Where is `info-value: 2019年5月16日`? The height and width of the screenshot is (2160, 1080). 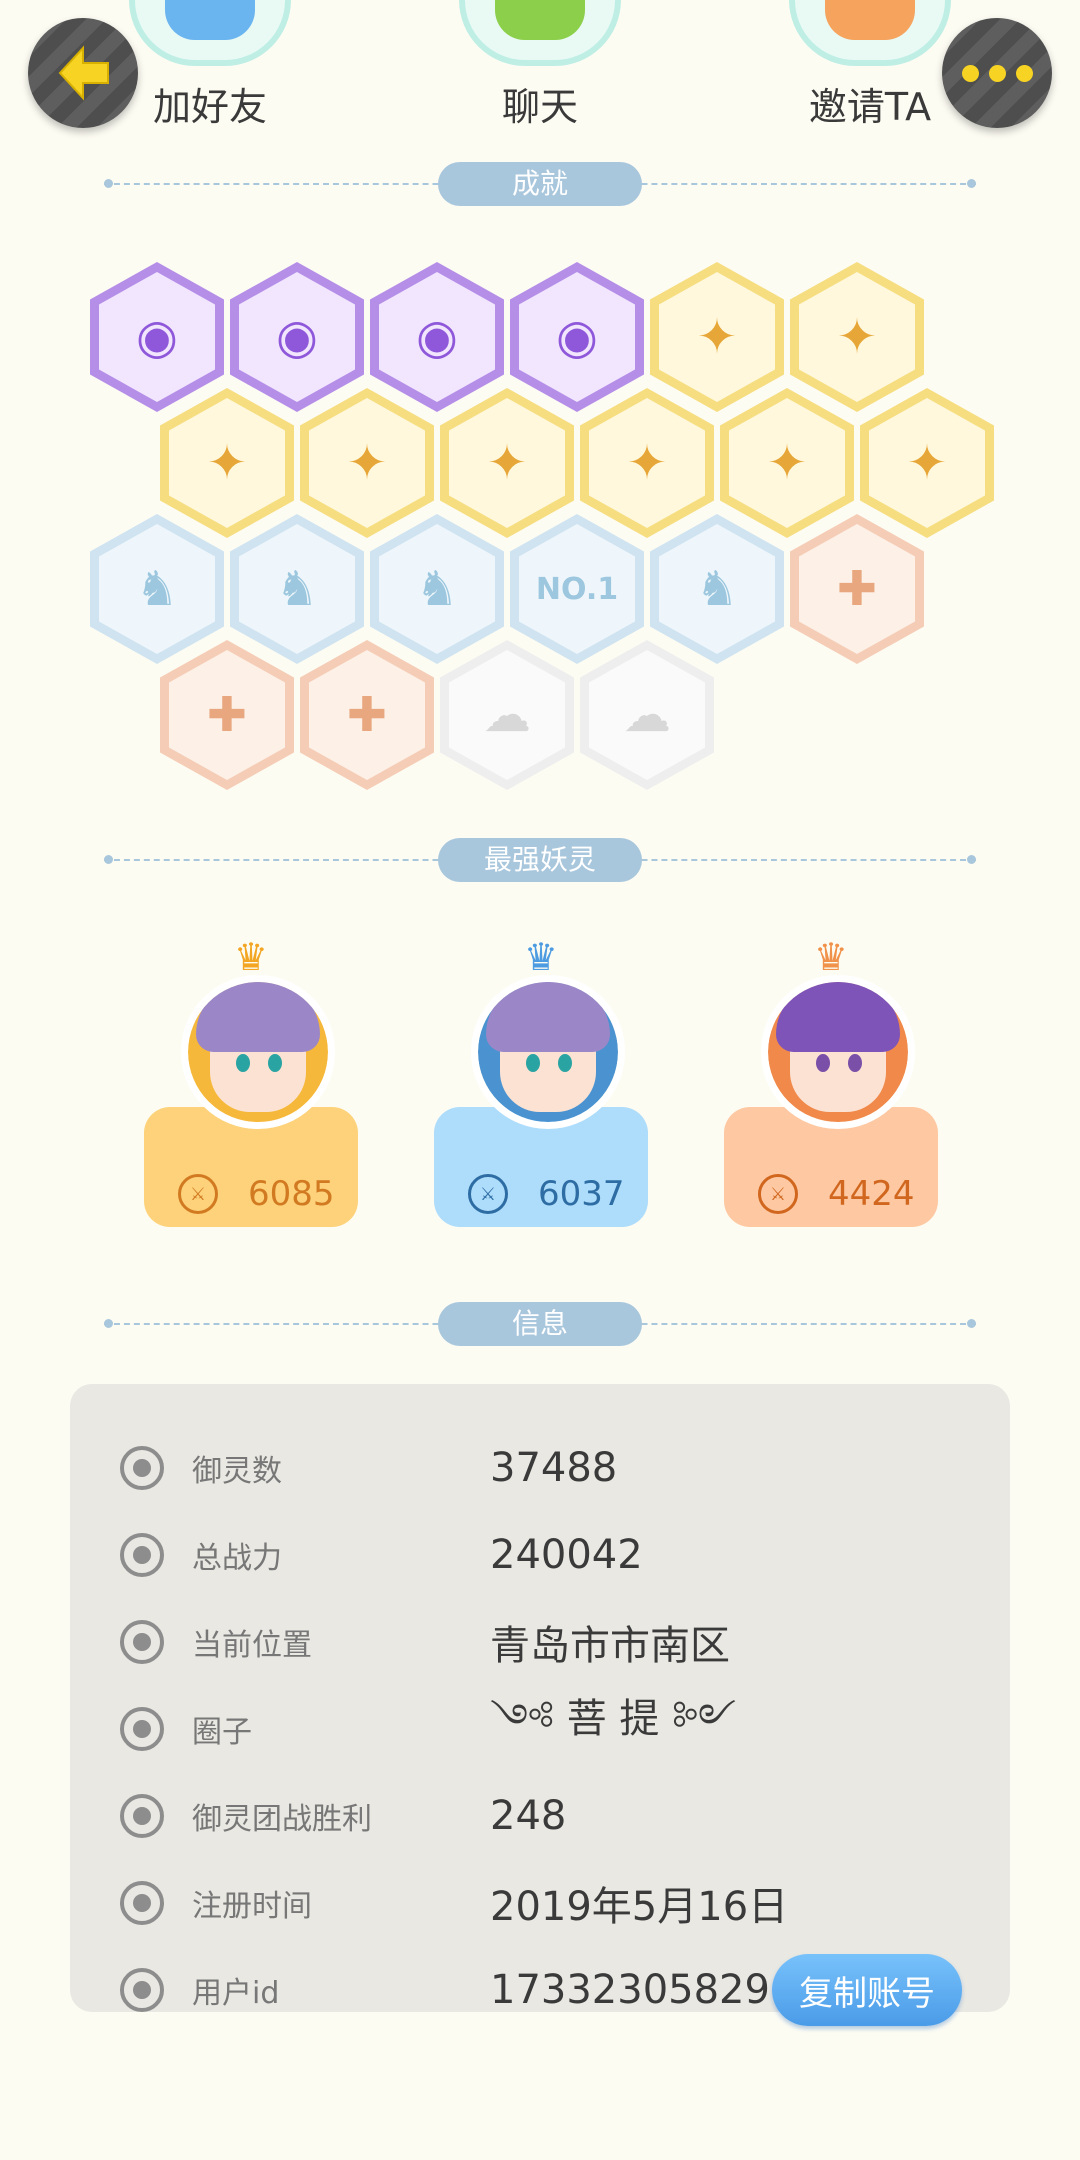 info-value: 2019年5月16日 is located at coordinates (639, 1907).